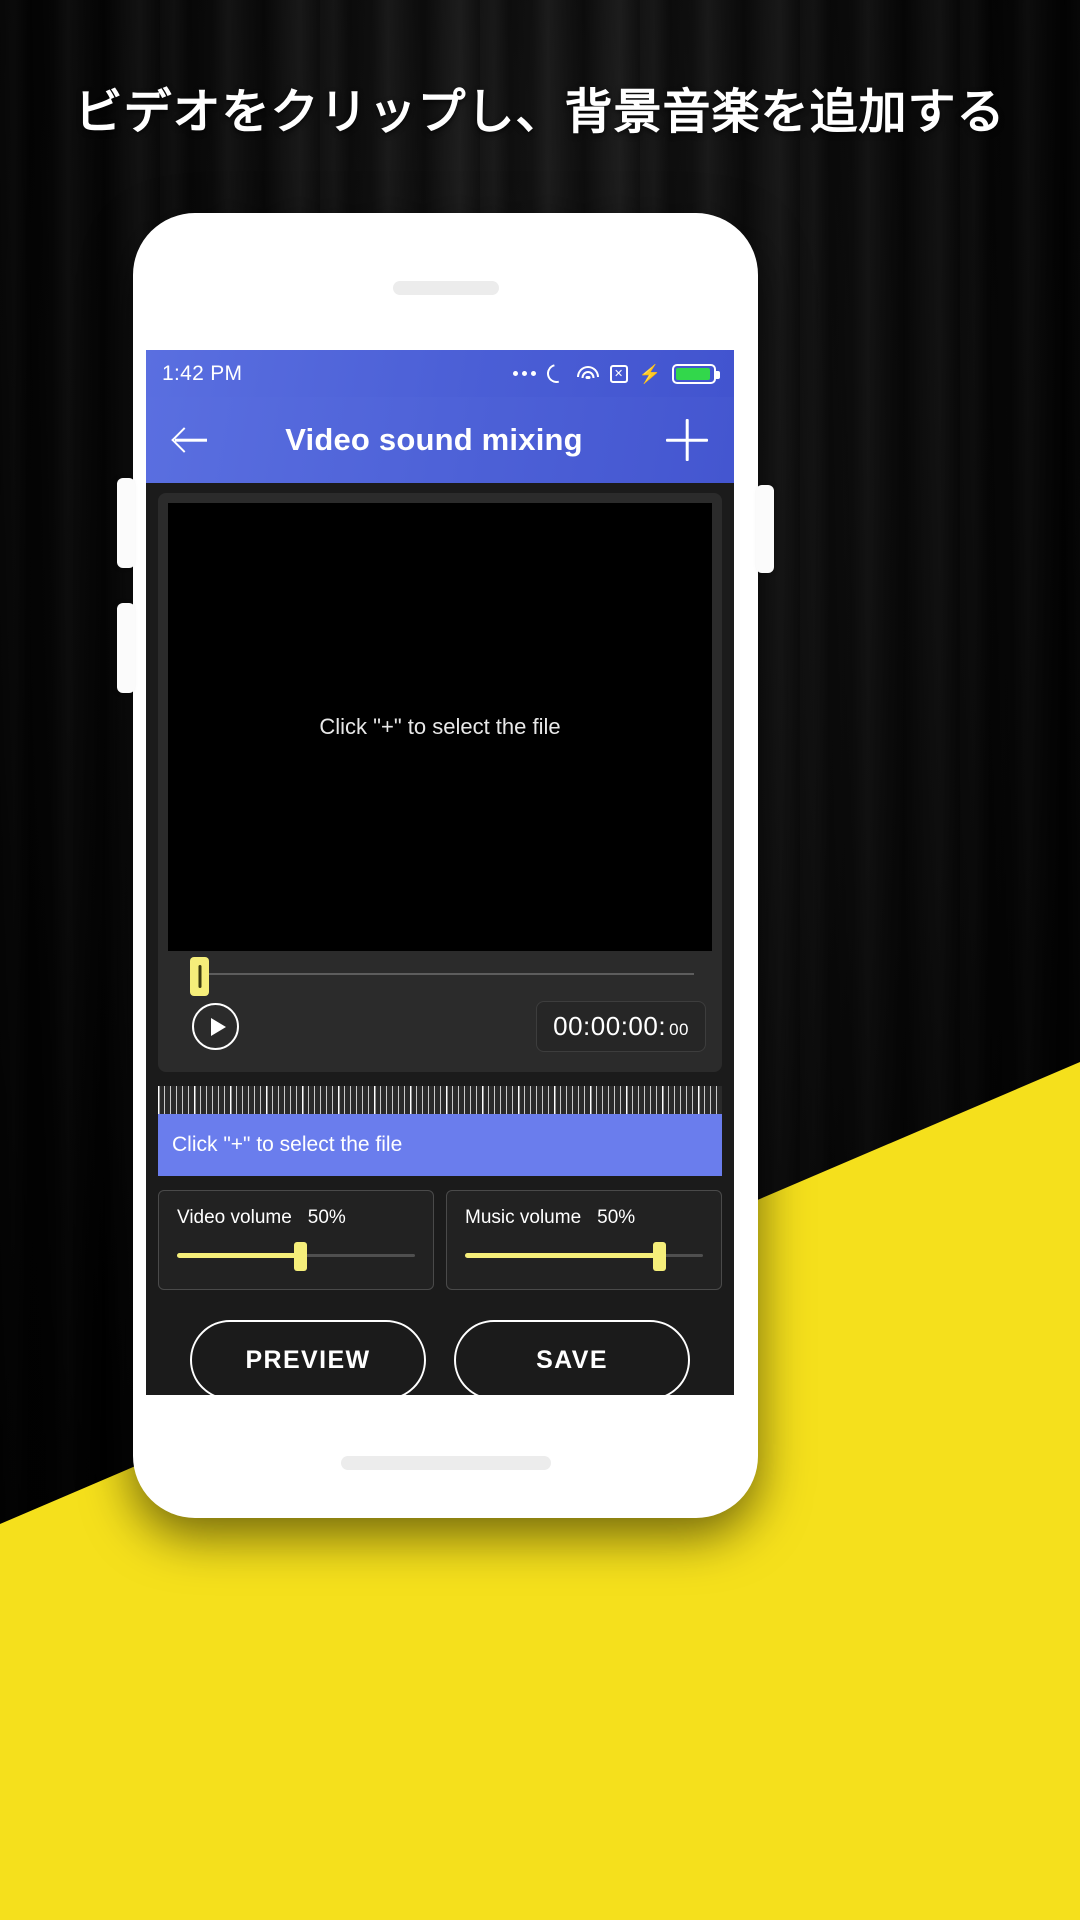  Describe the element at coordinates (191, 440) in the screenshot. I see `back-arrow-icon` at that location.